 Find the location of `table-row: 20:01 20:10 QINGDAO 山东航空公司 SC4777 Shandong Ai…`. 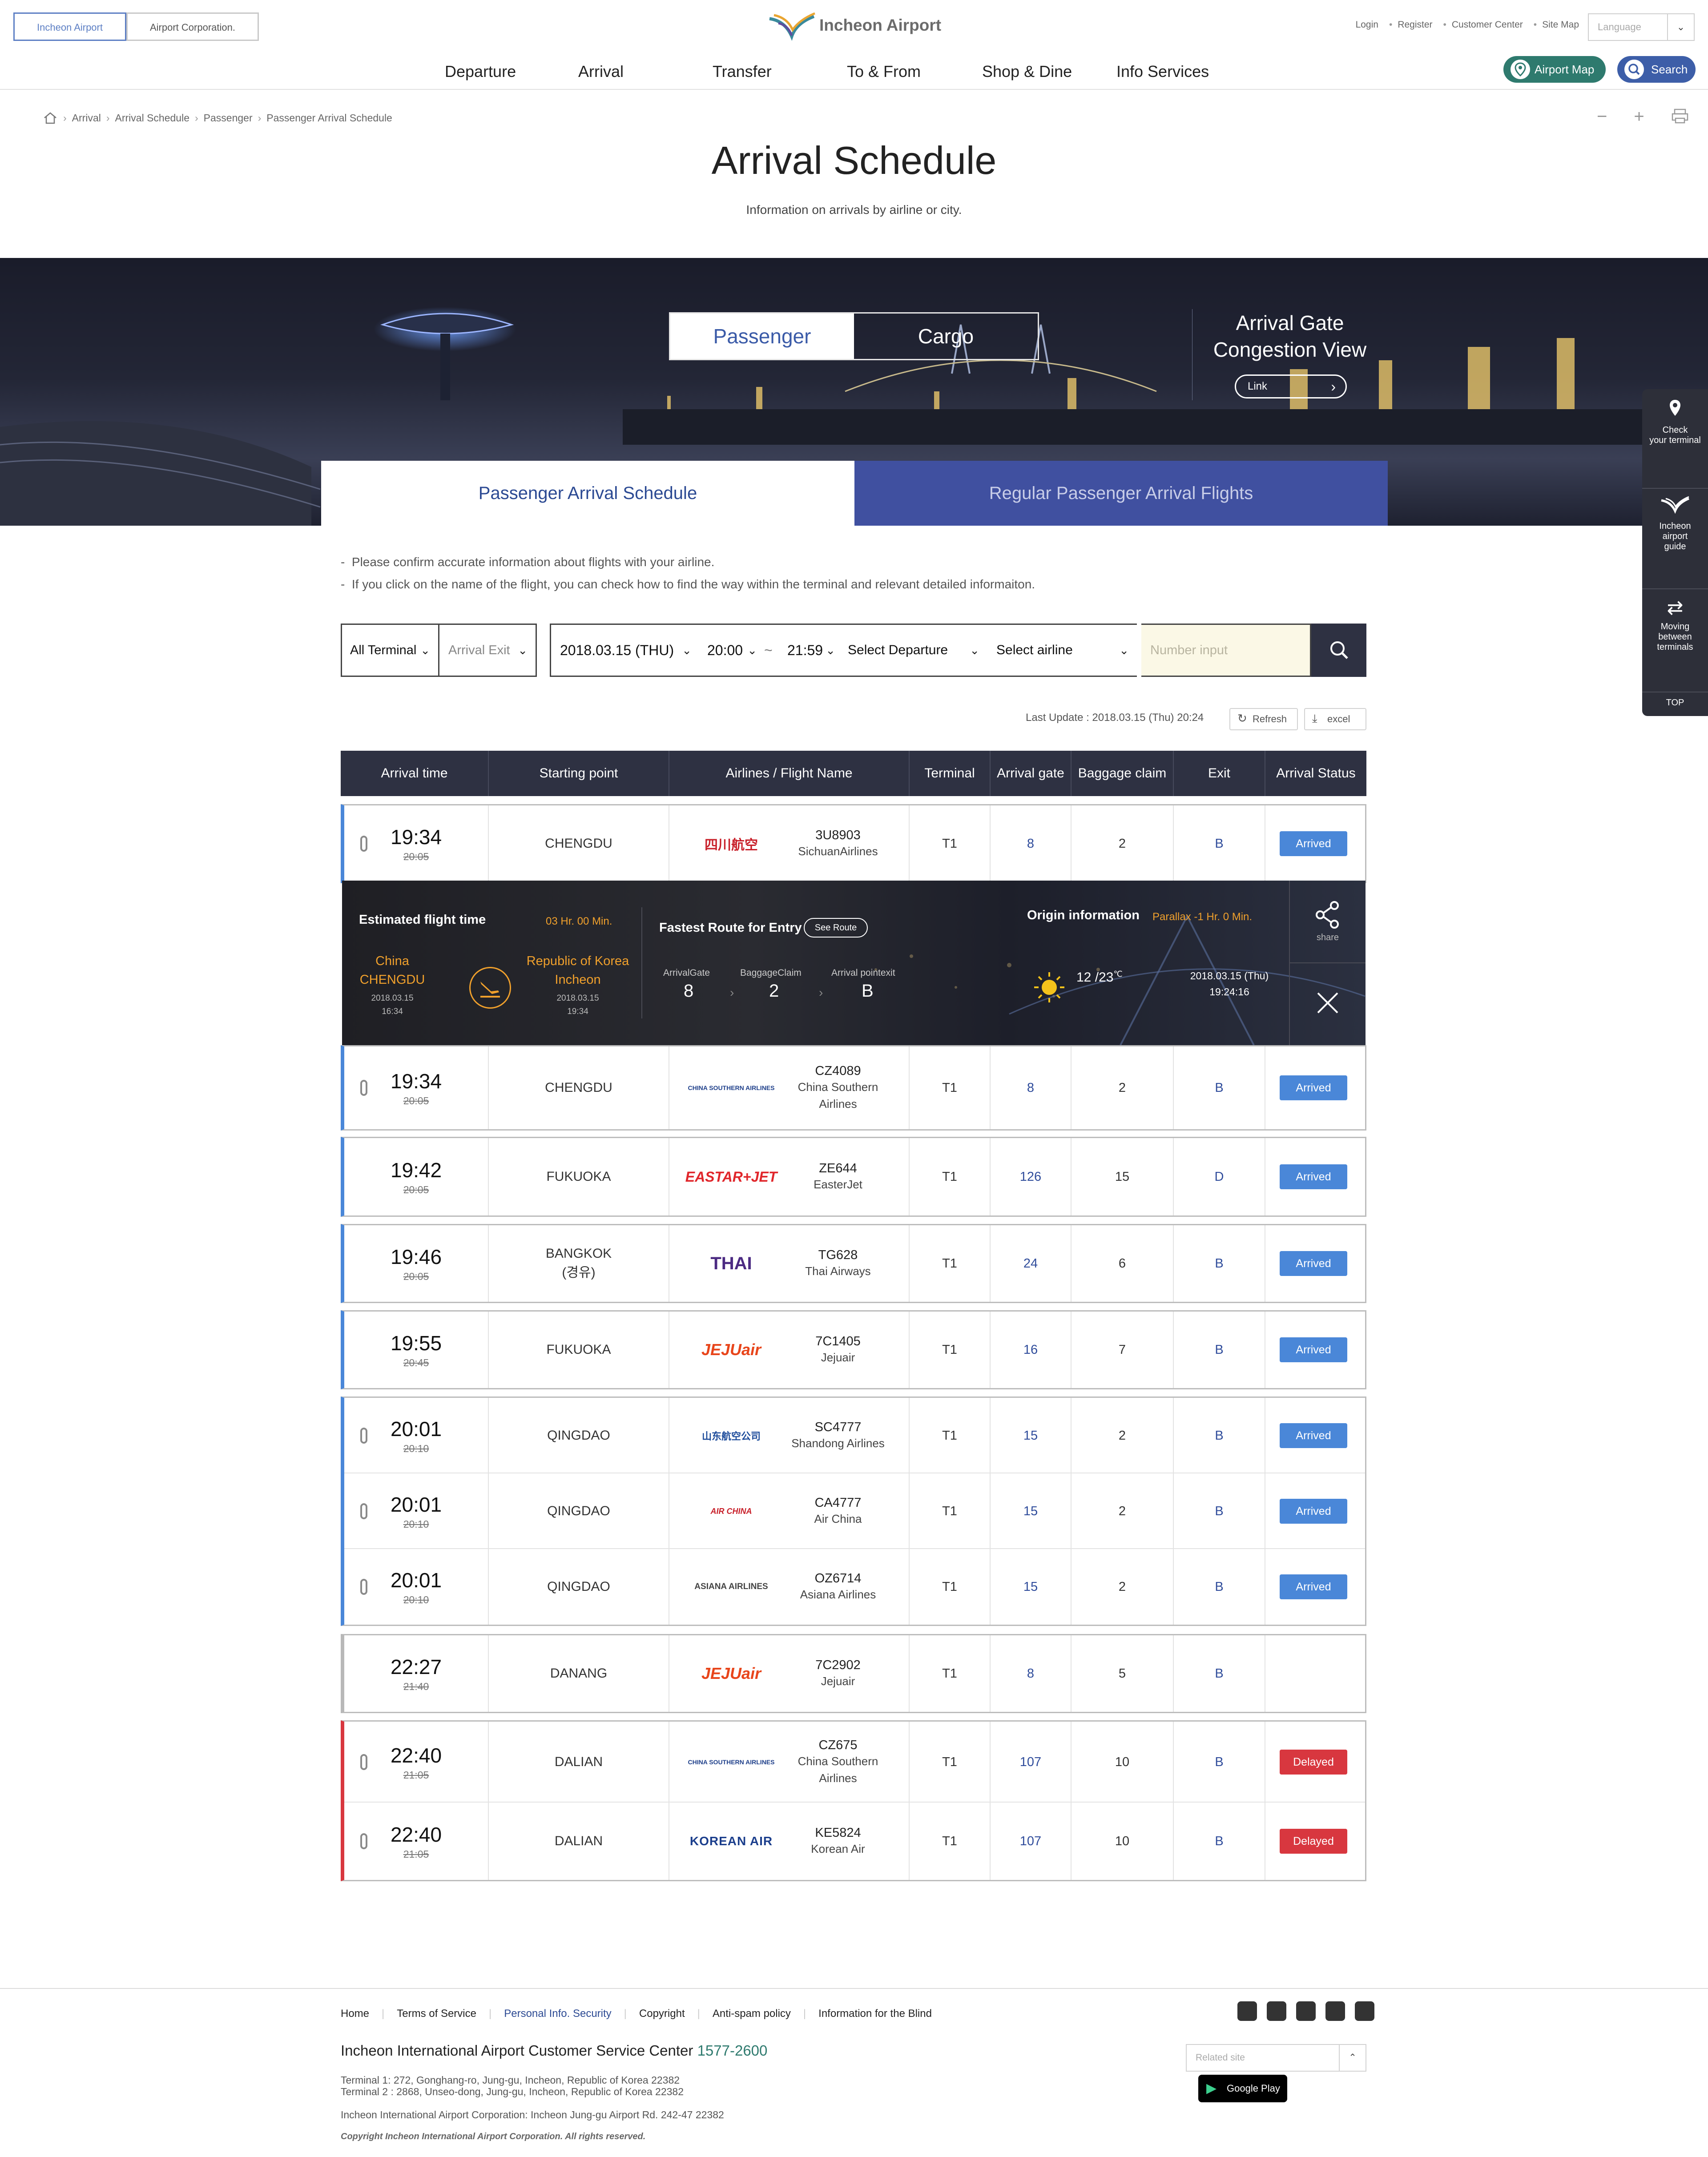

table-row: 20:01 20:10 QINGDAO 山东航空公司 SC4777 Shandong Ai… is located at coordinates (854, 1435).